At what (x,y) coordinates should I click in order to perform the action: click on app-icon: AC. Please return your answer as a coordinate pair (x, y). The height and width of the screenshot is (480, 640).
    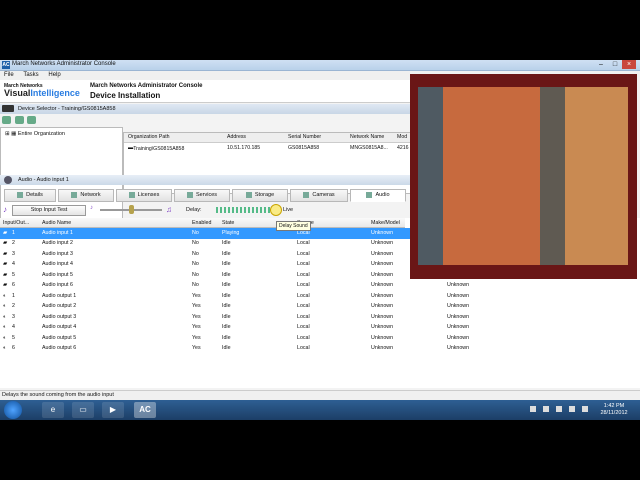
    Looking at the image, I should click on (6, 65).